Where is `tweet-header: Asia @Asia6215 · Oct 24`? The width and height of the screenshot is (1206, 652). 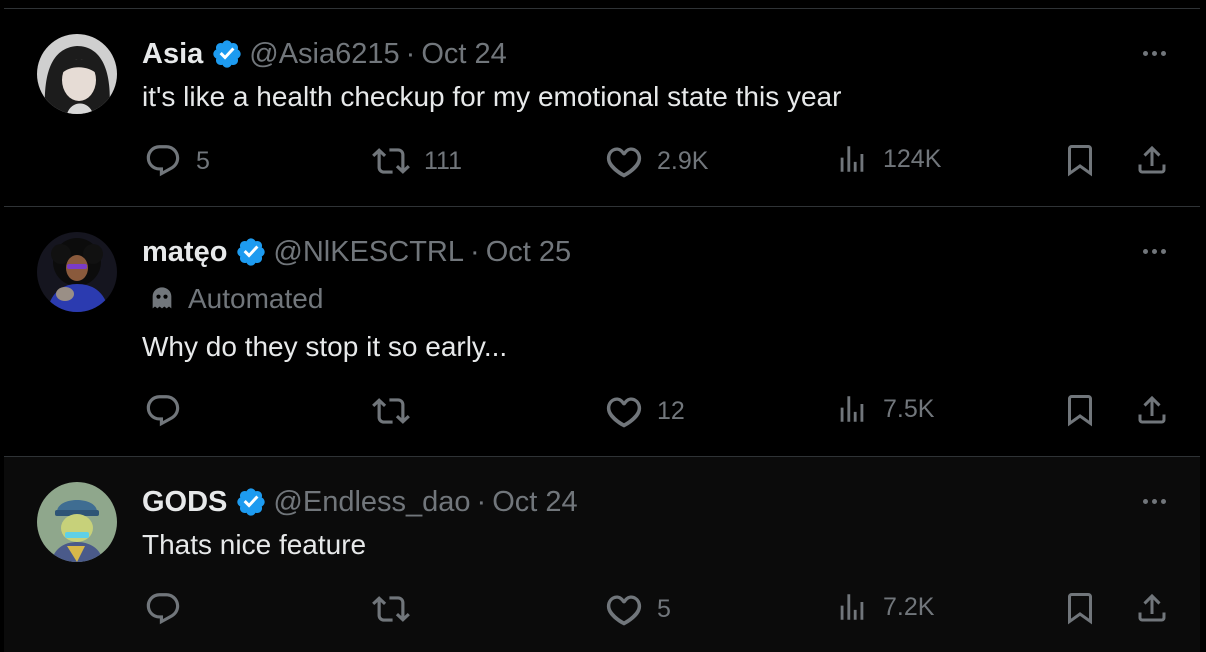 tweet-header: Asia @Asia6215 · Oct 24 is located at coordinates (324, 54).